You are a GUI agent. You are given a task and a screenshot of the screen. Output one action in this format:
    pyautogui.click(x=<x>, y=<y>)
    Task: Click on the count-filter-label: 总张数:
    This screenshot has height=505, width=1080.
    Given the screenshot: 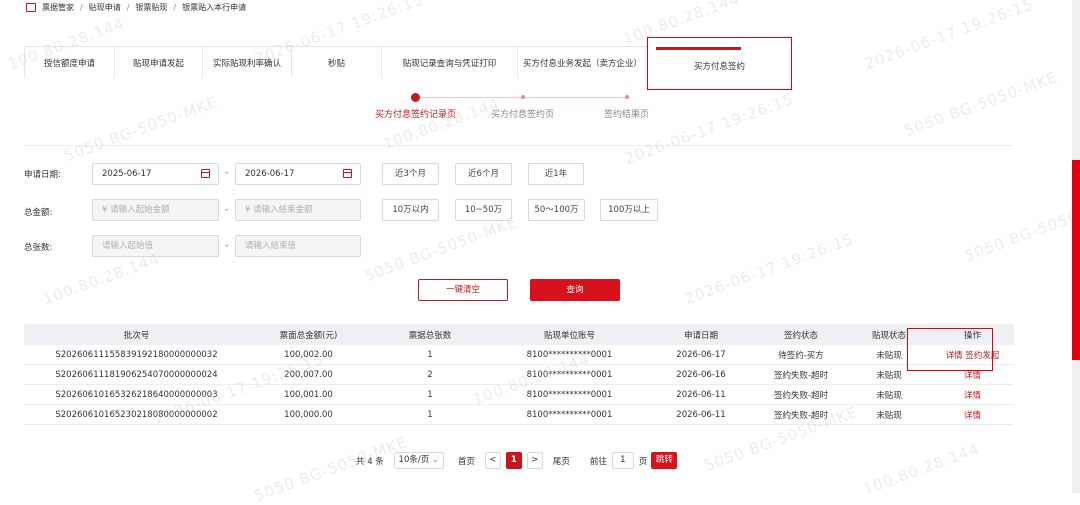 What is the action you would take?
    pyautogui.click(x=38, y=248)
    